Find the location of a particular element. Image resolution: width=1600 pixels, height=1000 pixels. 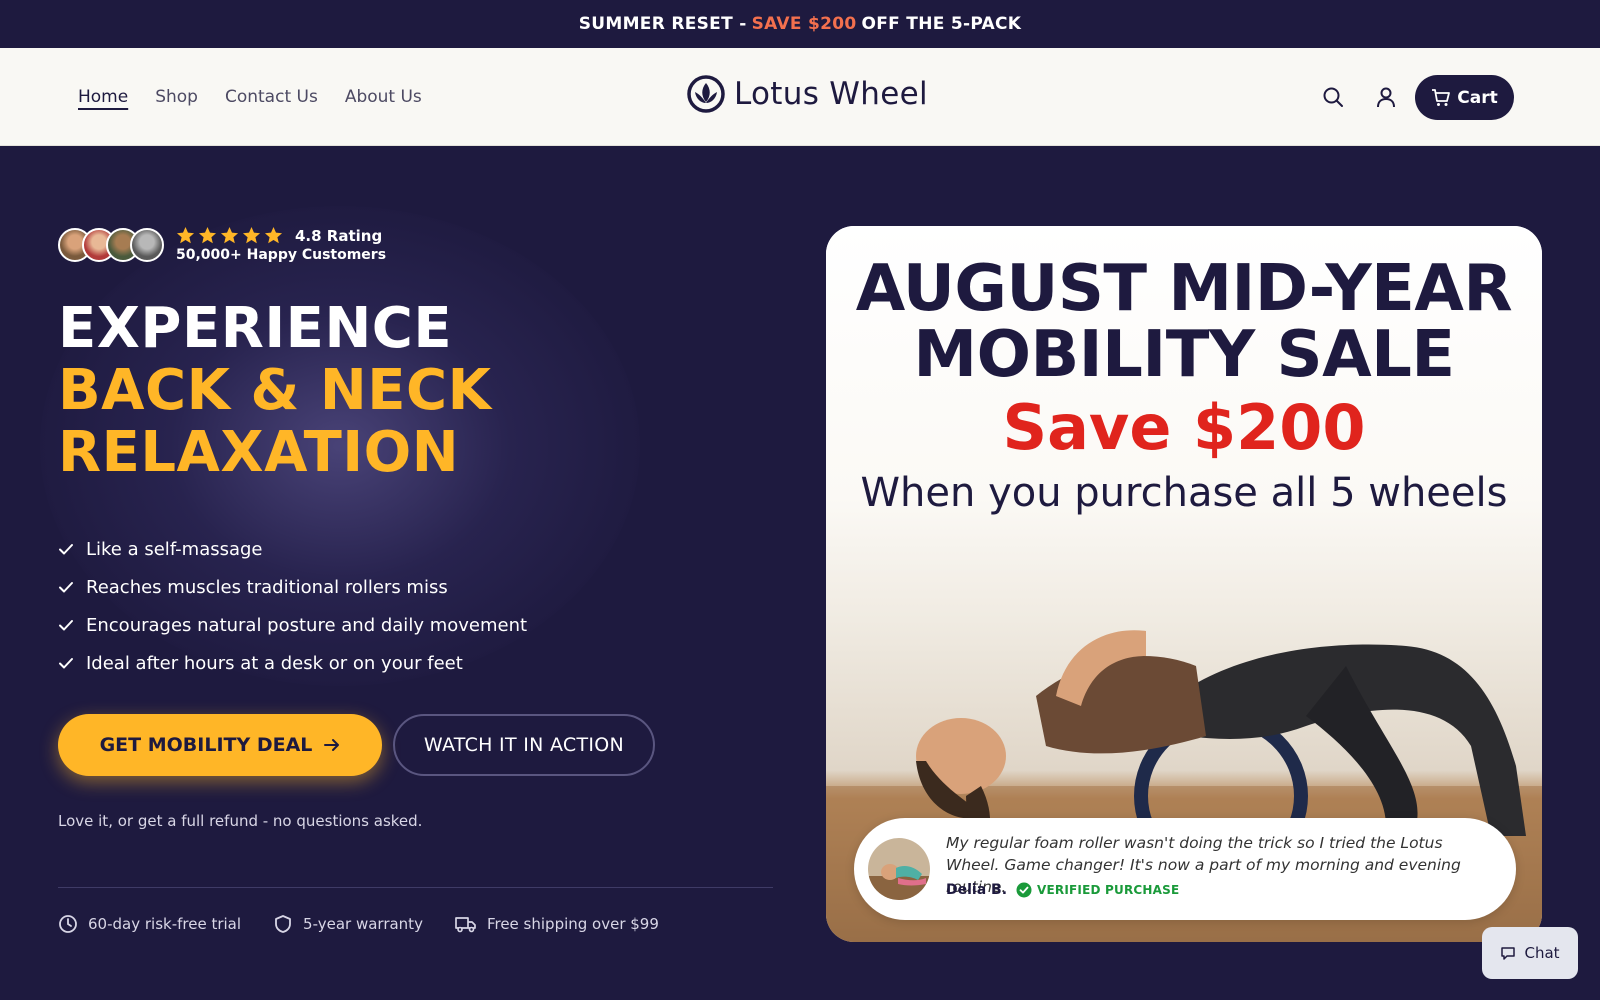

verified-check-icon is located at coordinates (1024, 890).